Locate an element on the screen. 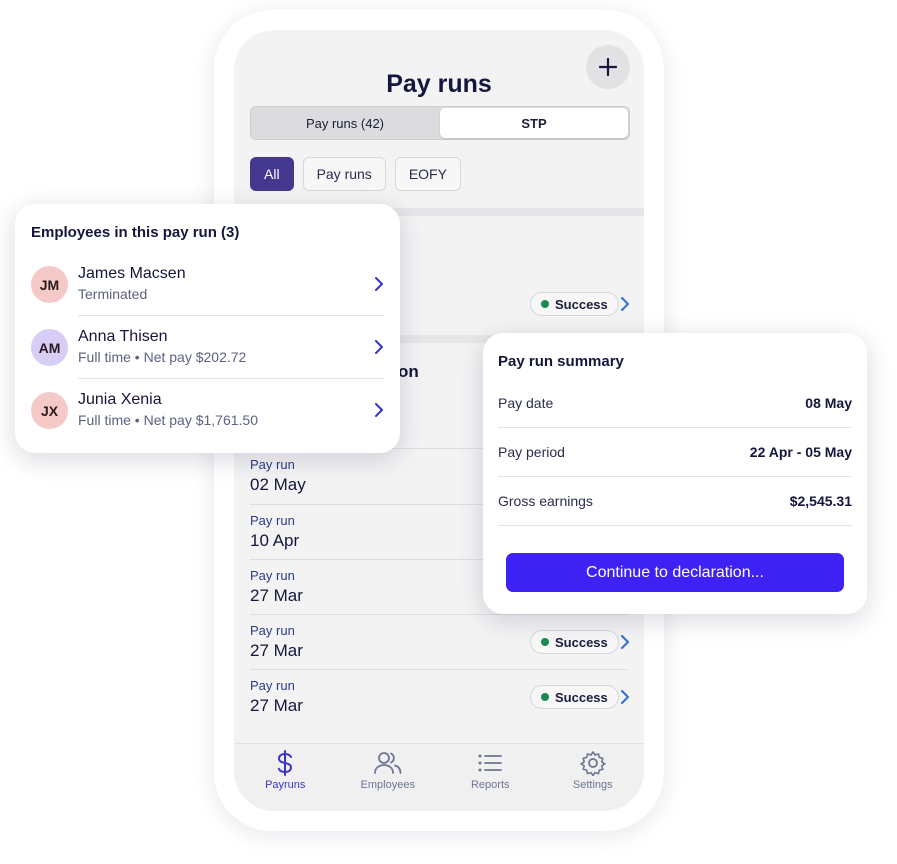 The image size is (897, 864). avatar: JX is located at coordinates (49, 410).